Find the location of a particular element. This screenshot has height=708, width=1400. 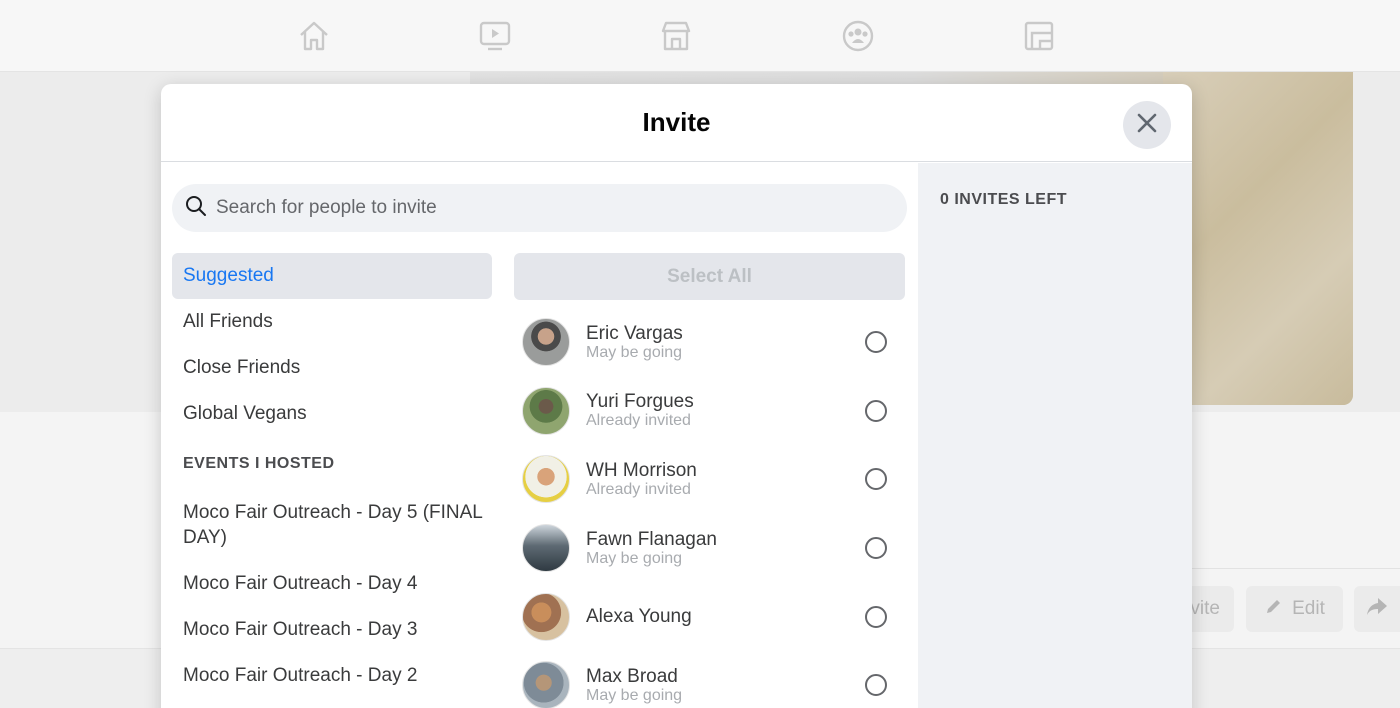

friend-row: Fawn Flanagan May be going is located at coordinates (709, 548).